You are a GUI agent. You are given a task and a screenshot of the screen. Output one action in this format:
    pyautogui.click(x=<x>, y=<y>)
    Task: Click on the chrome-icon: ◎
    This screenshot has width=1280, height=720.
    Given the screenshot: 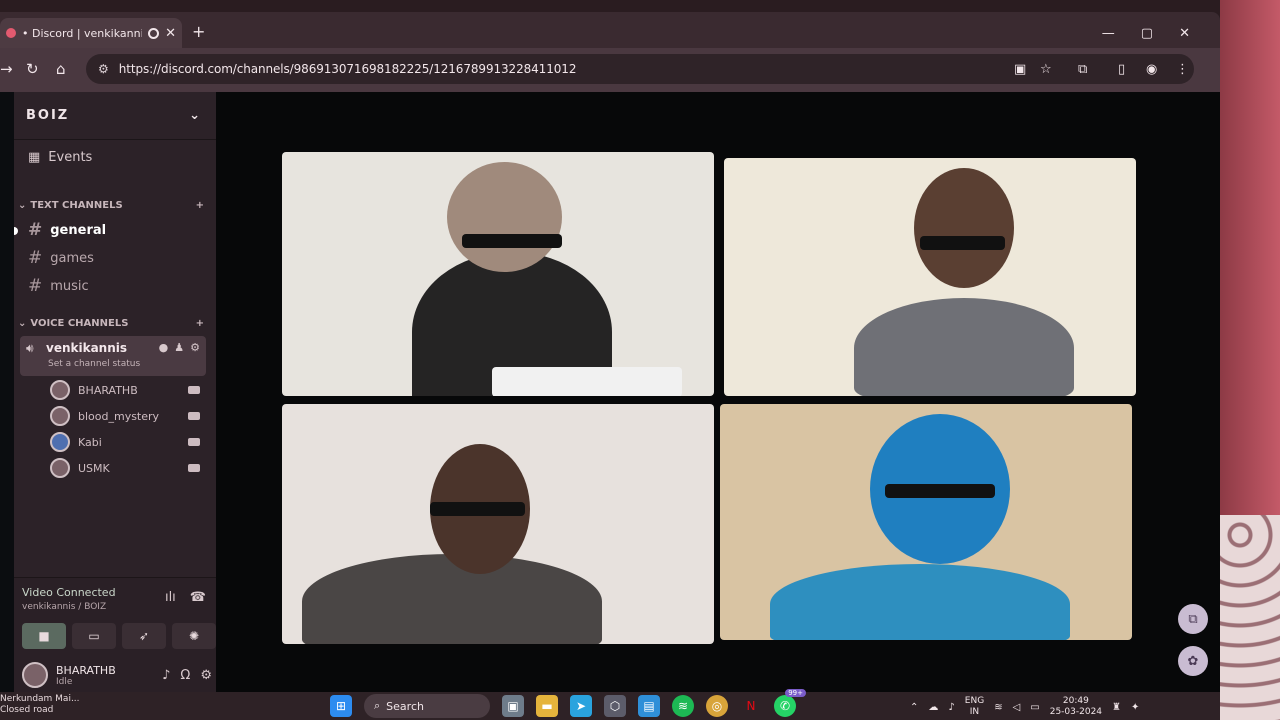 What is the action you would take?
    pyautogui.click(x=717, y=706)
    